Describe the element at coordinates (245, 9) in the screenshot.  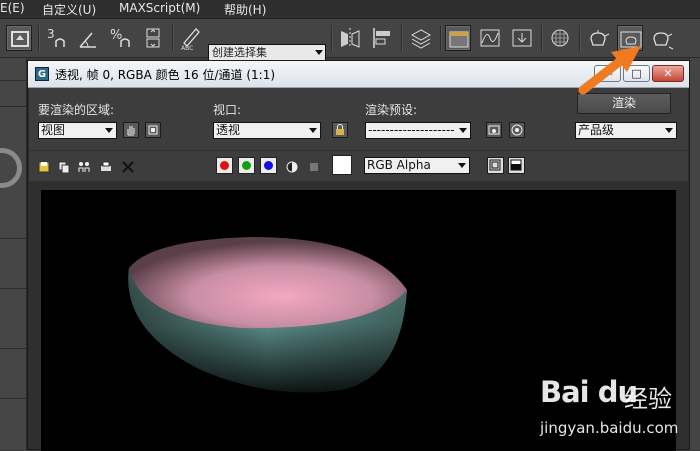
I see `menu-help: 帮助(H)` at that location.